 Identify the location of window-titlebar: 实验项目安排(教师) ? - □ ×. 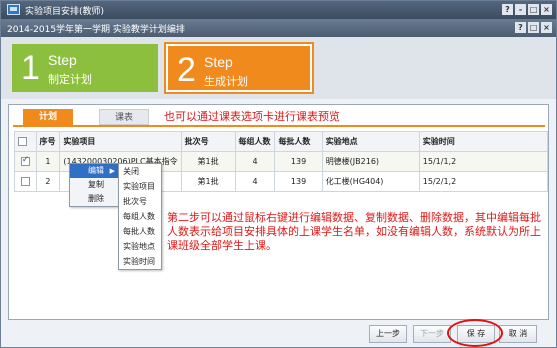
(278, 10).